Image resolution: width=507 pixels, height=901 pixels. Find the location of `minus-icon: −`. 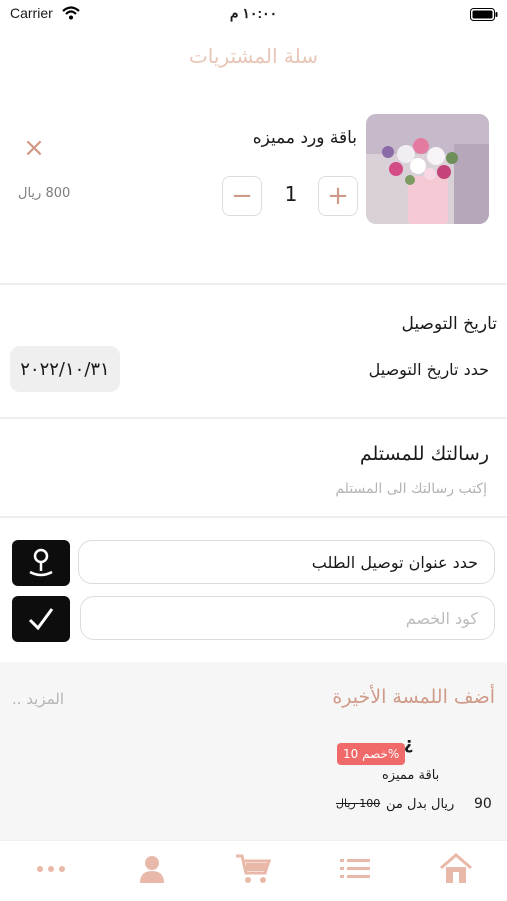

minus-icon: − is located at coordinates (242, 196).